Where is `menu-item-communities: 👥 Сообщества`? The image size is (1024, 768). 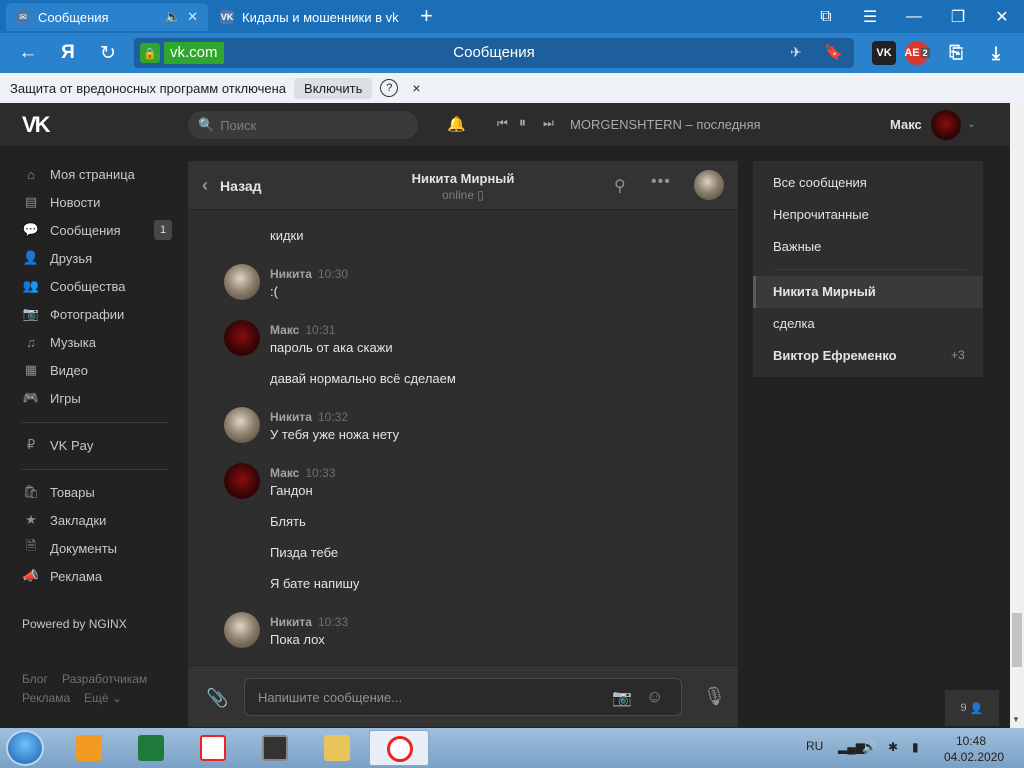
menu-item-communities: 👥 Сообщества is located at coordinates (97, 286).